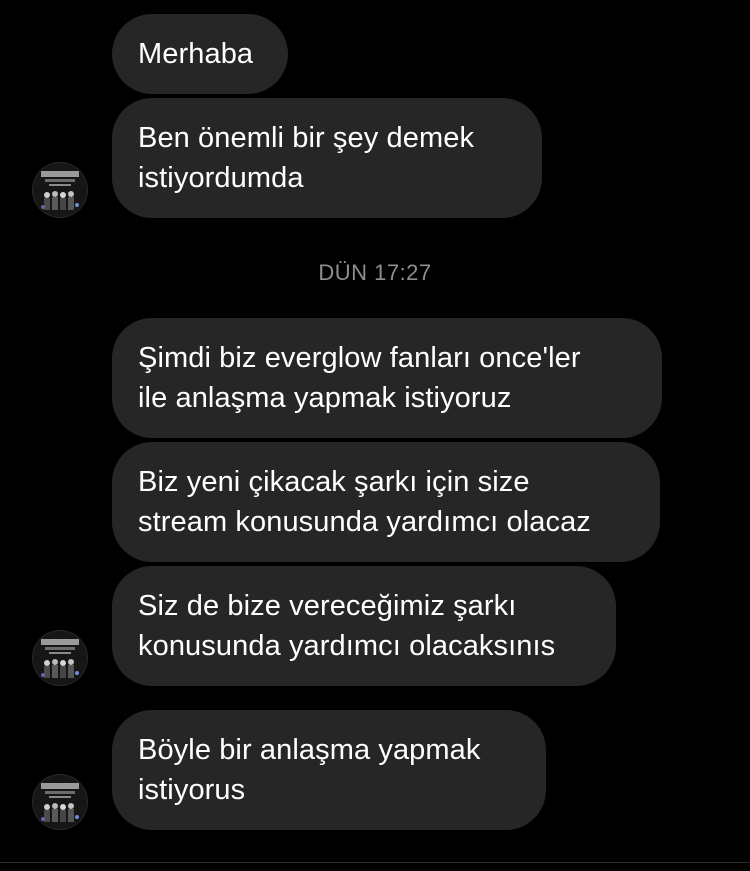 The height and width of the screenshot is (871, 750). What do you see at coordinates (196, 54) in the screenshot?
I see `message-text: Merhaba` at bounding box center [196, 54].